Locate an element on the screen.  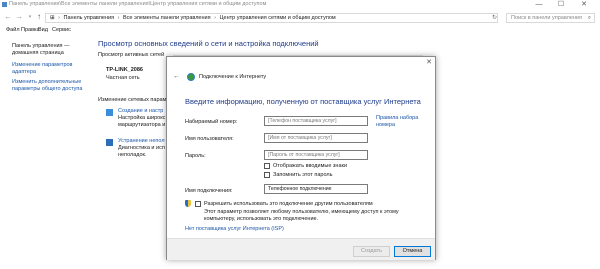
task-troubleshoot-desc: Диагностика и исп неполадок. is located at coordinates (141, 151).